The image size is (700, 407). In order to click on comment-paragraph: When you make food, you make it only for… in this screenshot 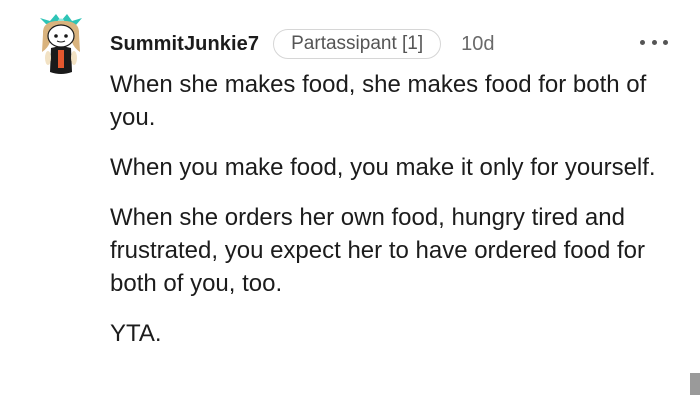, I will do `click(383, 167)`.